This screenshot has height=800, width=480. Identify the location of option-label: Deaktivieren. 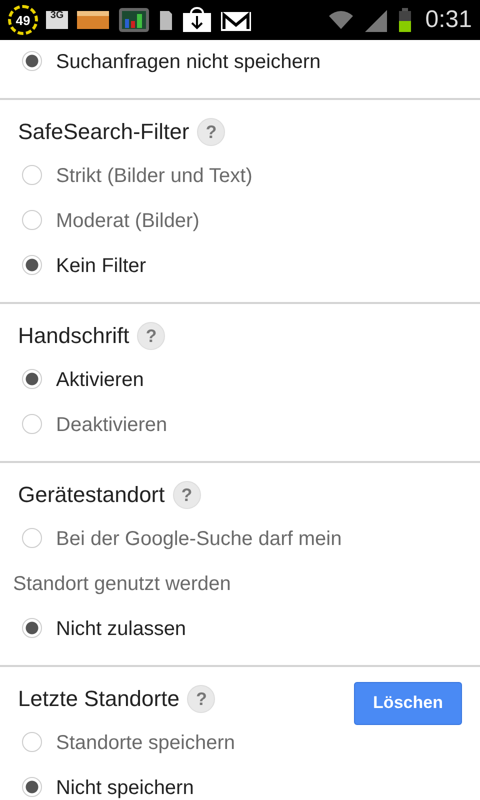
(112, 425).